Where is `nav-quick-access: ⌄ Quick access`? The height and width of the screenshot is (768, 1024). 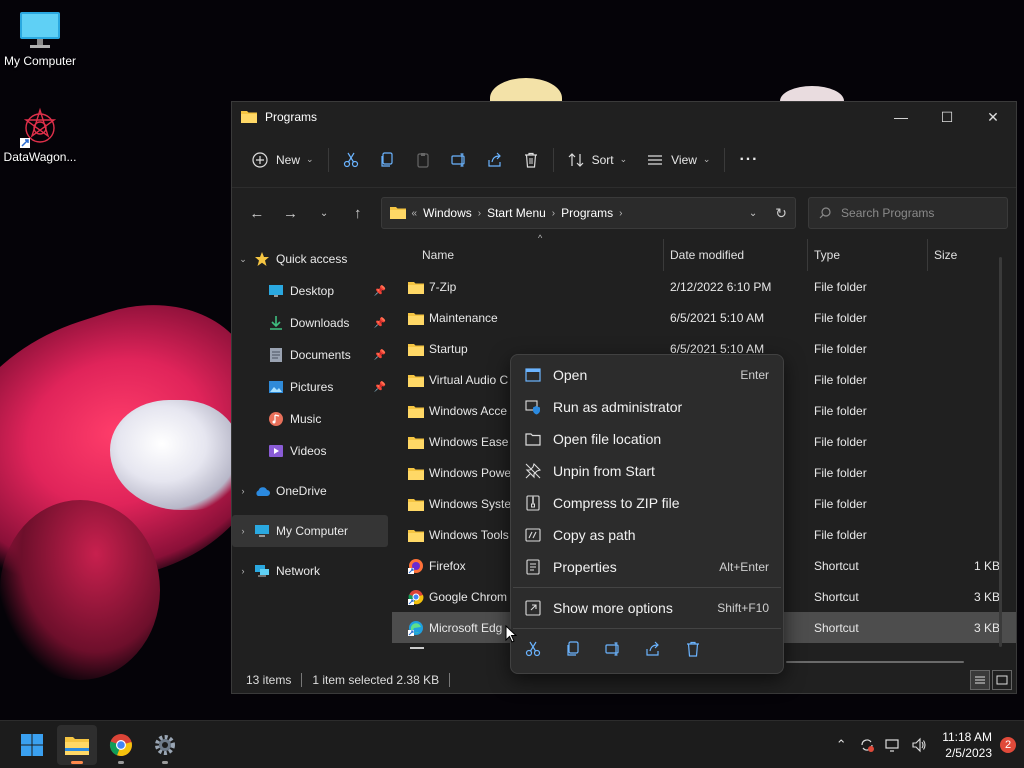
nav-quick-access: ⌄ Quick access is located at coordinates (312, 259).